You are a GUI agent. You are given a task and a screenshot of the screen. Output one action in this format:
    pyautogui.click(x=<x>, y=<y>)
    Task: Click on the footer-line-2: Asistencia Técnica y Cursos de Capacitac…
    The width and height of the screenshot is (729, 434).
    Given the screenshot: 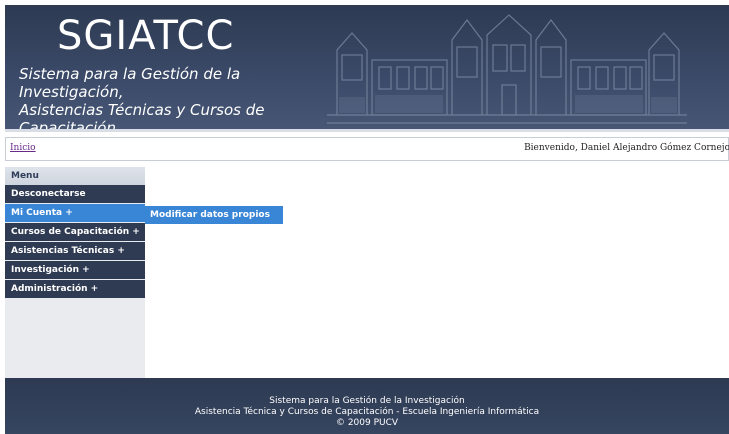 What is the action you would take?
    pyautogui.click(x=367, y=412)
    